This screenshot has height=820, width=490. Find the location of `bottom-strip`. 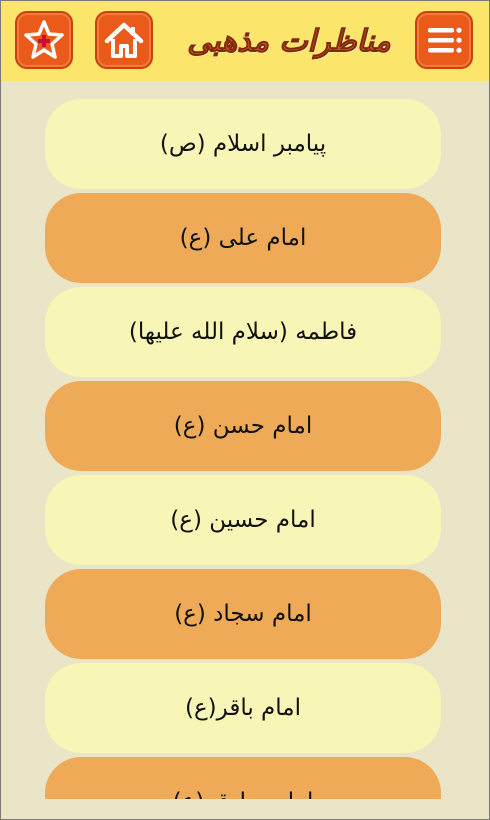

bottom-strip is located at coordinates (245, 809).